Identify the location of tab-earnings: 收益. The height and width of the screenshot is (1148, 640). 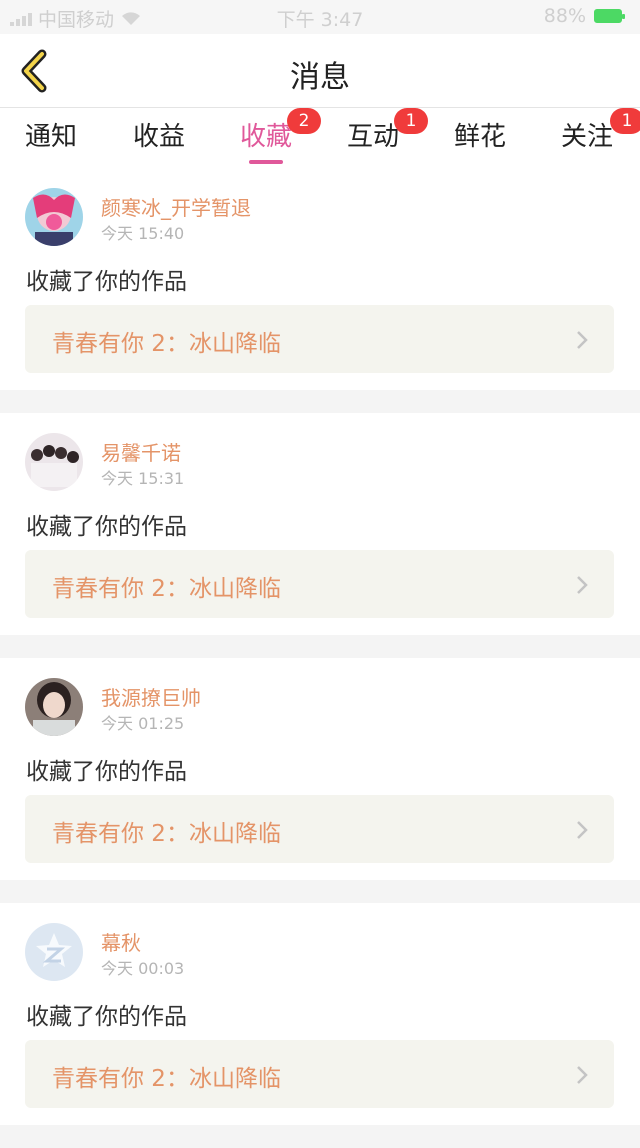
(159, 134).